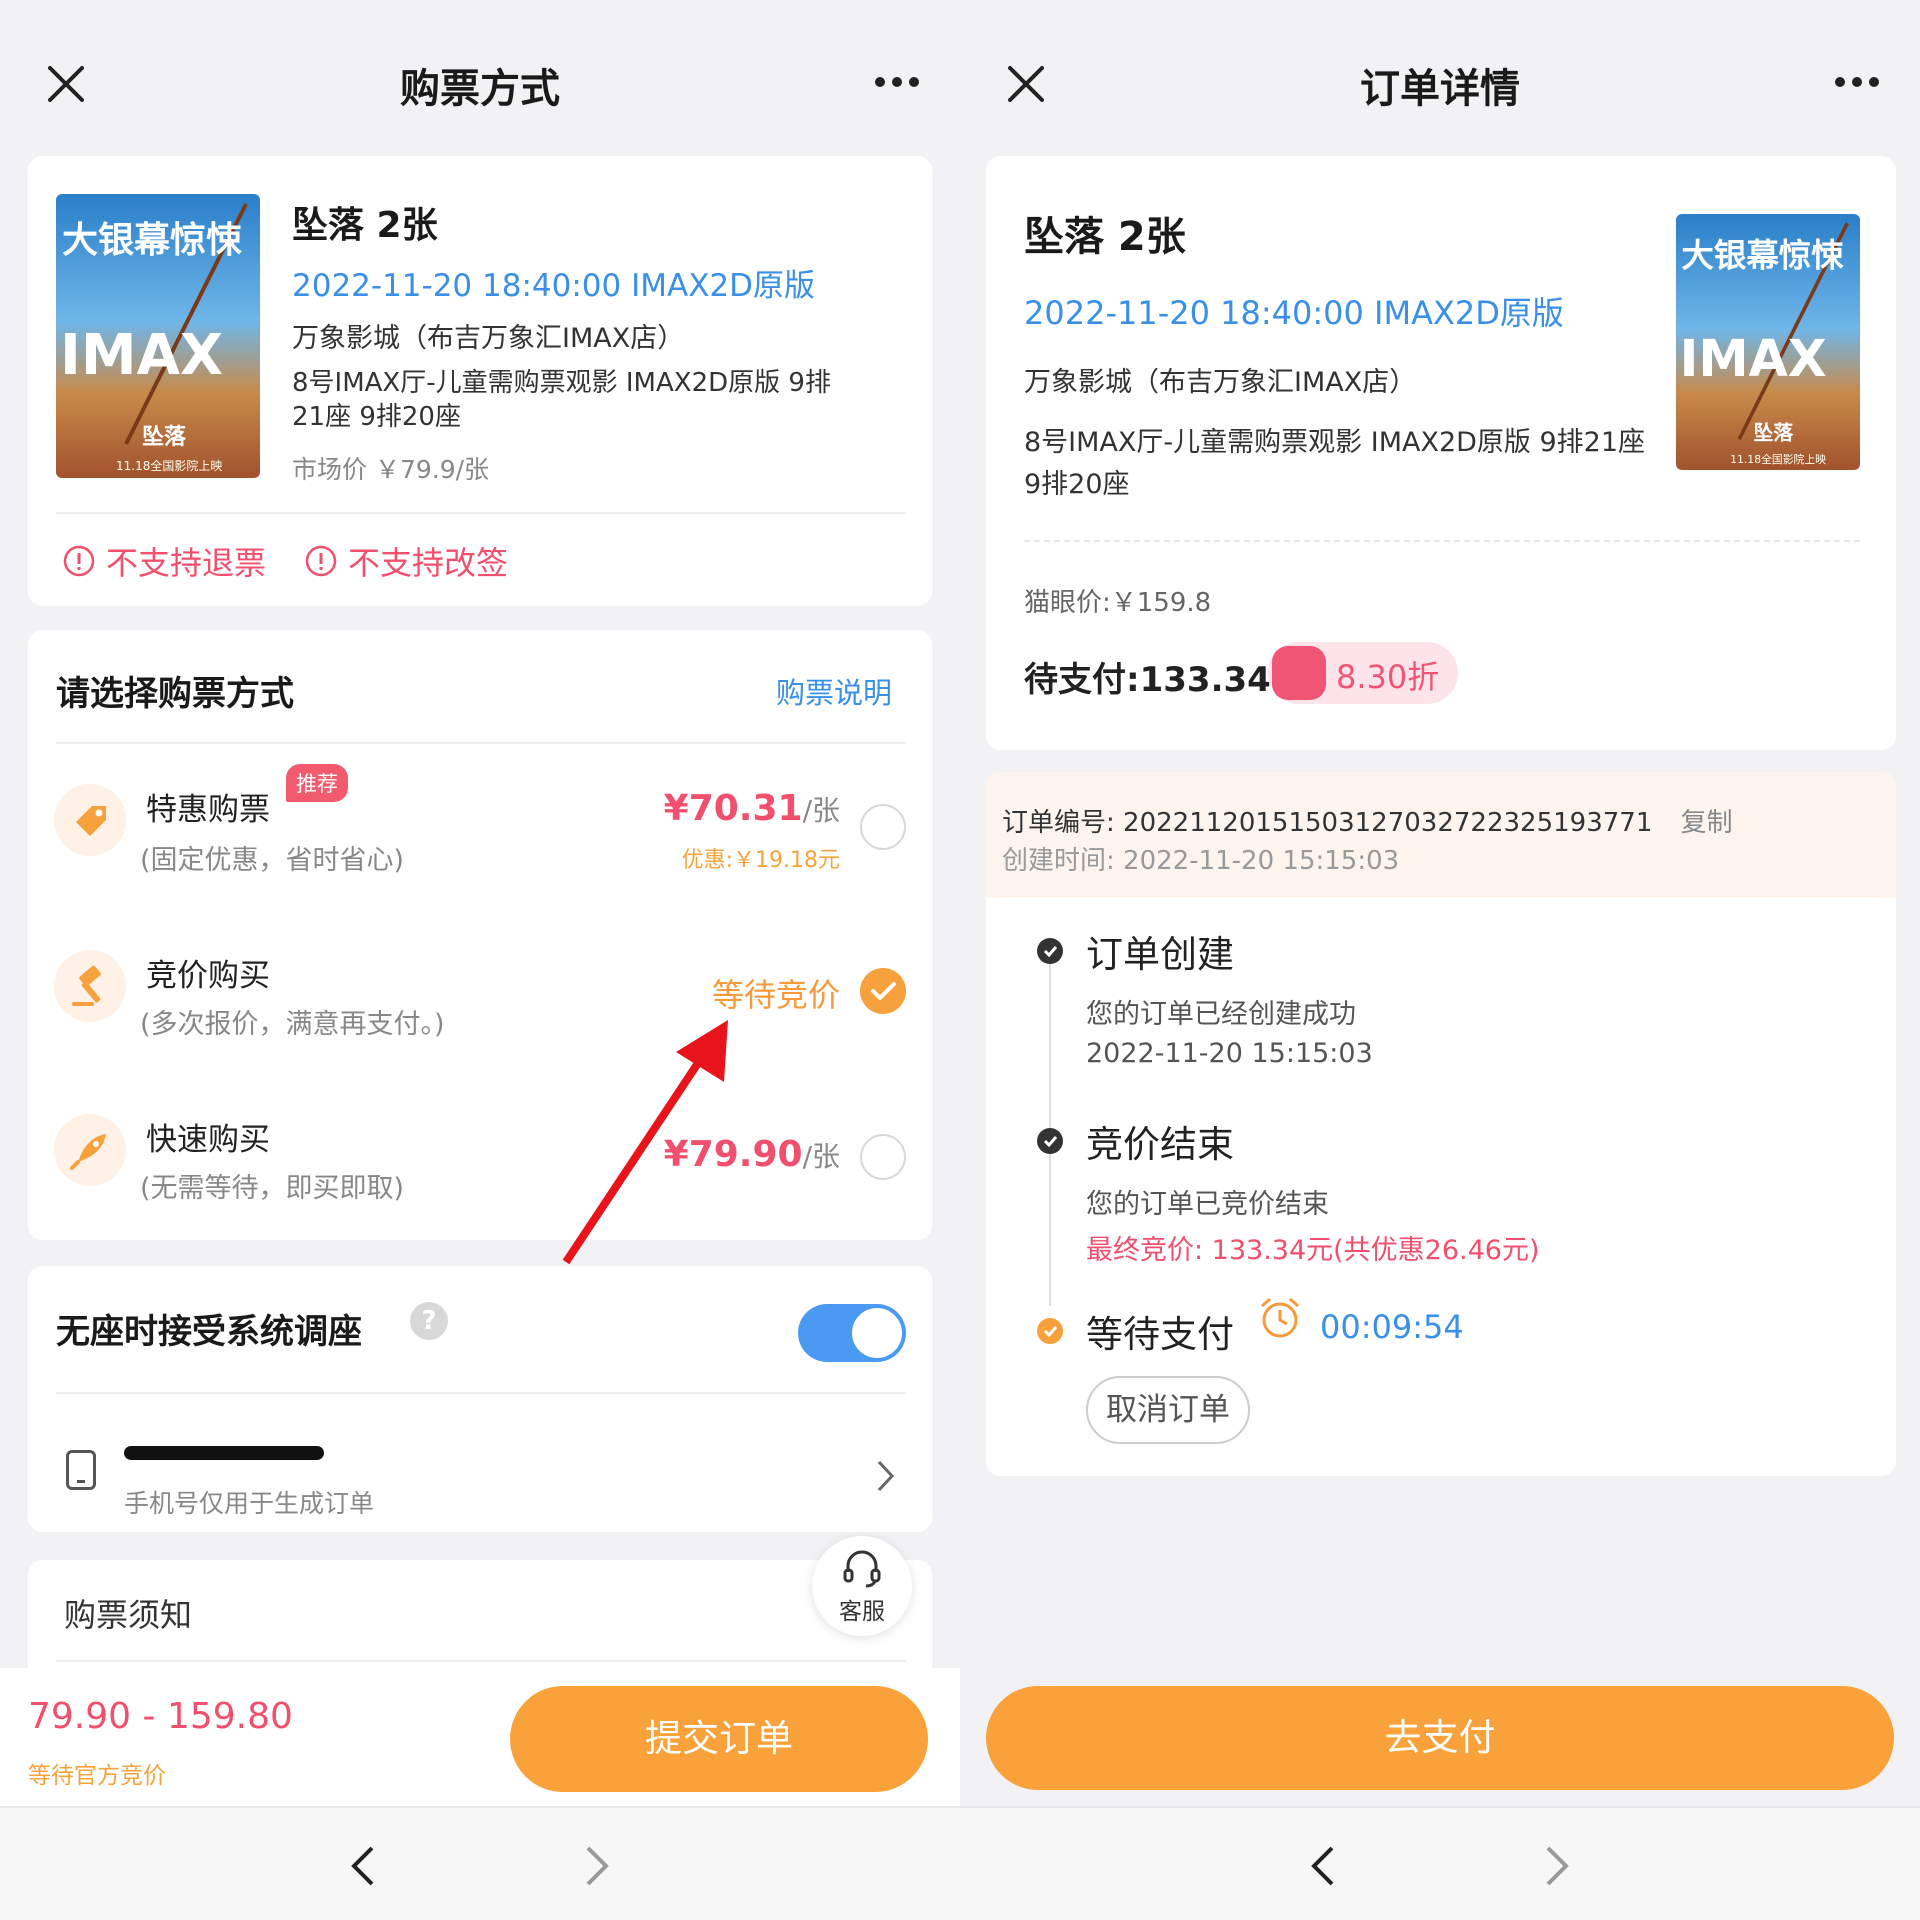 This screenshot has width=1920, height=1920. What do you see at coordinates (1440, 89) in the screenshot?
I see `page-title: 订单详情` at bounding box center [1440, 89].